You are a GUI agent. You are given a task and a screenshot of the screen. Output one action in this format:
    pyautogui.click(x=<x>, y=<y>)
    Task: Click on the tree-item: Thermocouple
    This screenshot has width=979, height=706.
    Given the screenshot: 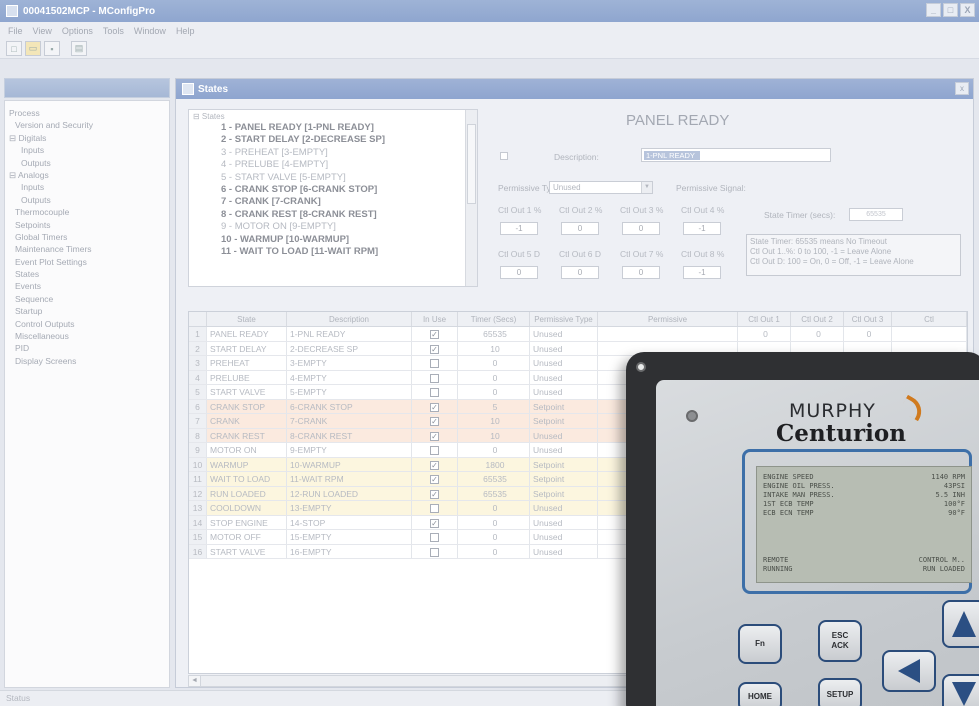 What is the action you would take?
    pyautogui.click(x=87, y=212)
    